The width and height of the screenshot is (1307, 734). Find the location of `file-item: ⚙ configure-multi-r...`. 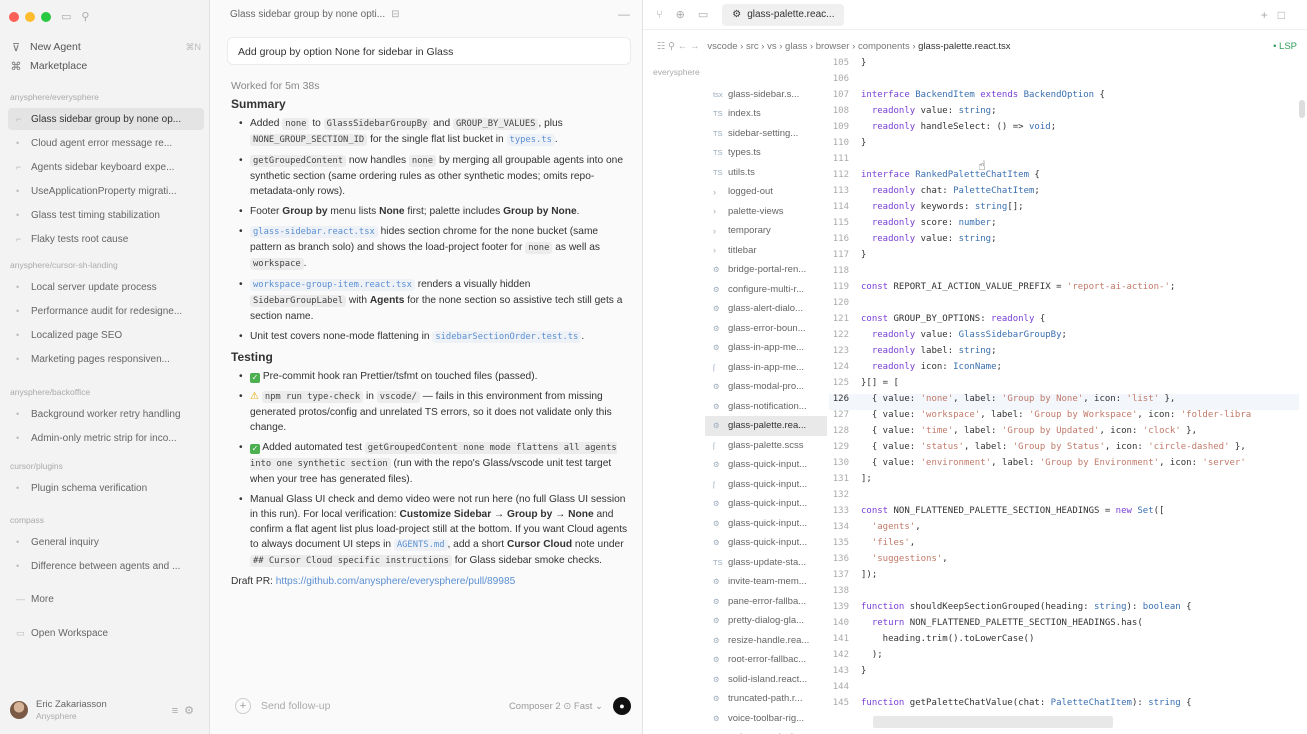

file-item: ⚙ configure-multi-r... is located at coordinates (768, 289).